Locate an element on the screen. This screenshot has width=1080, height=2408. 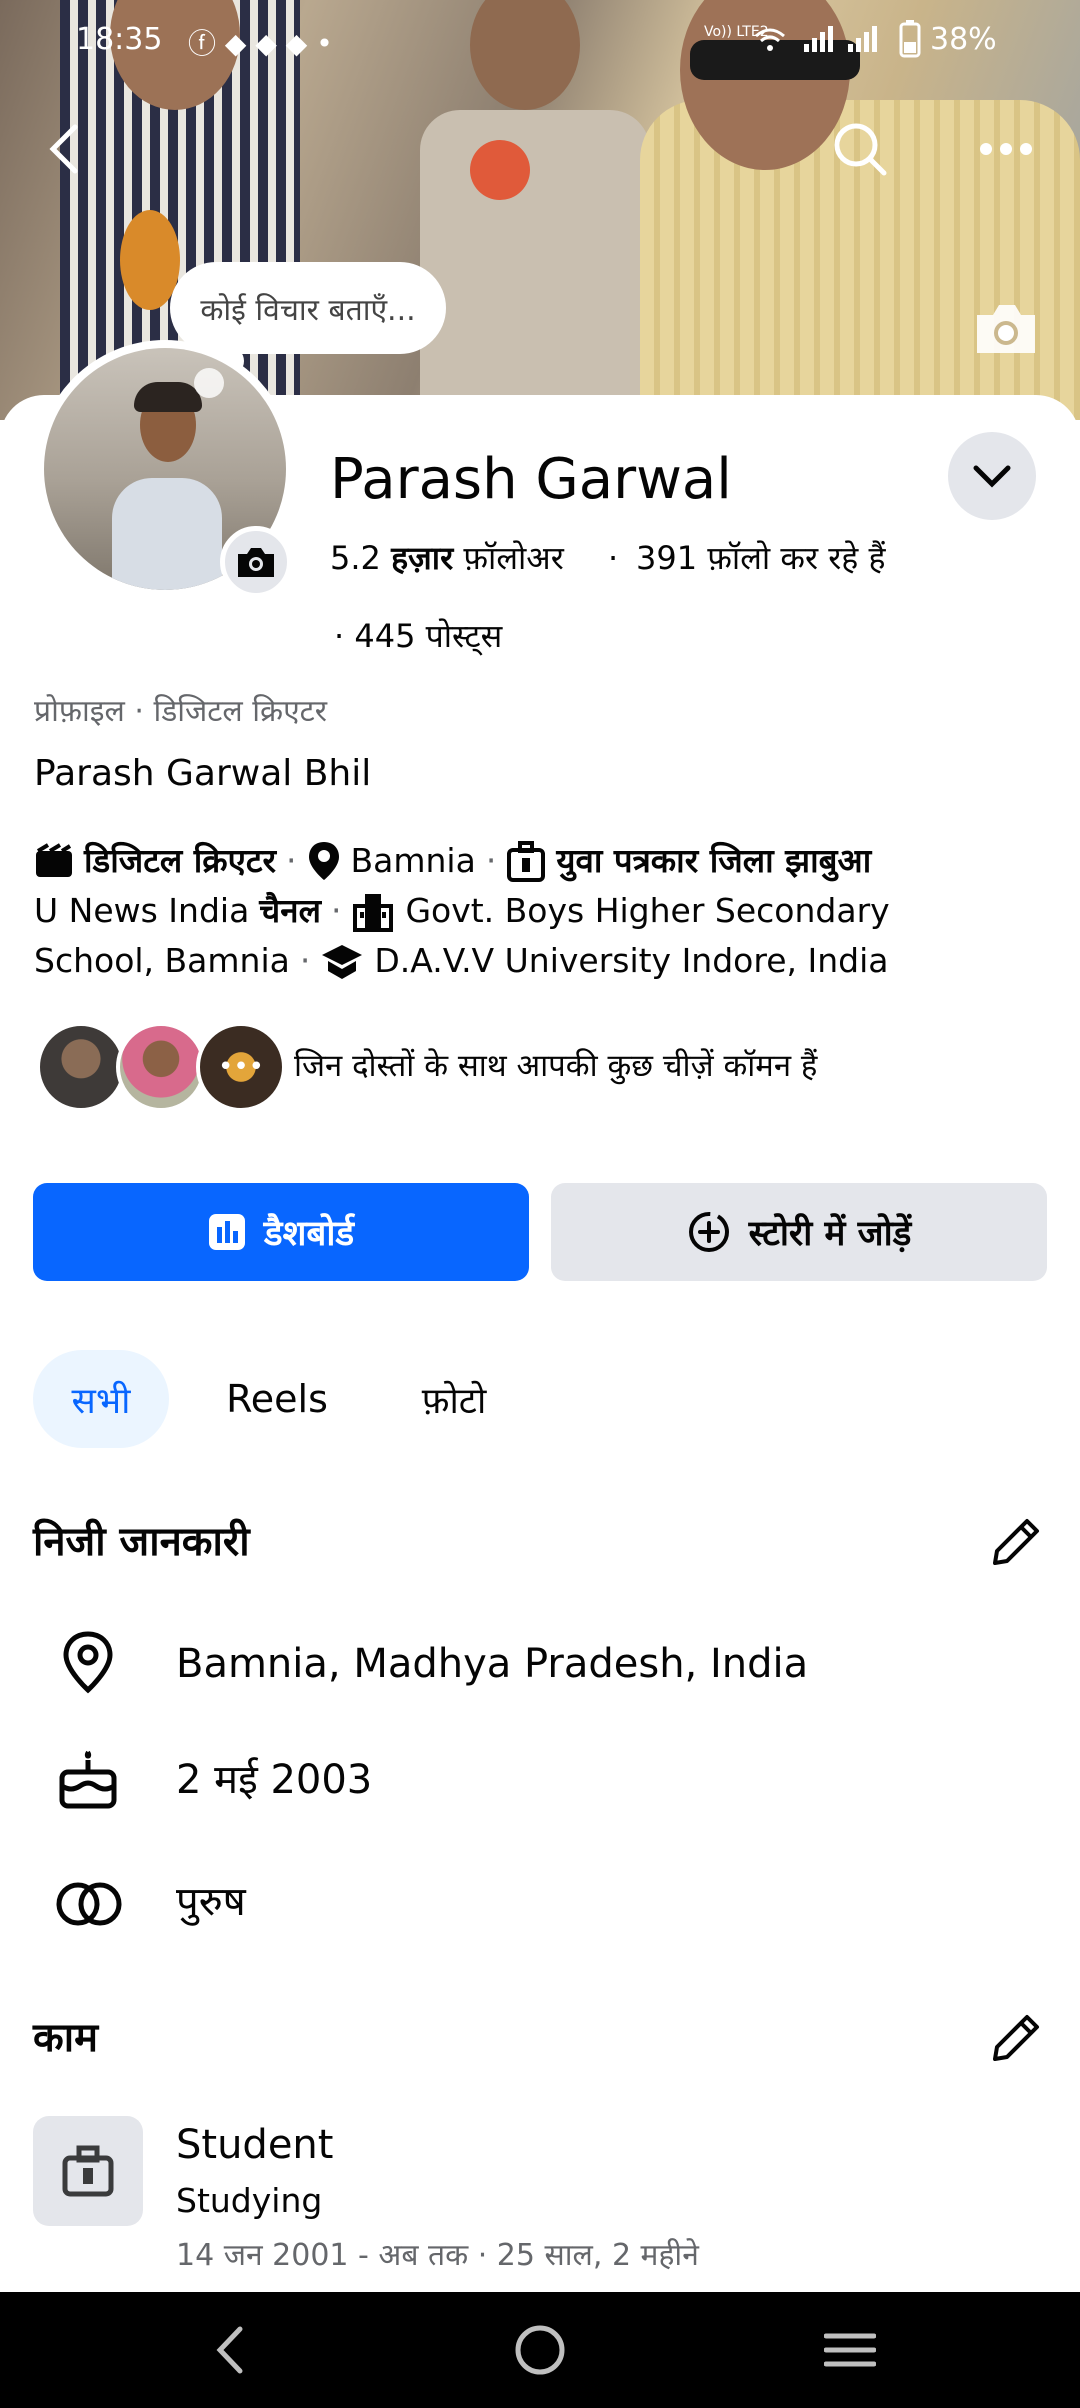
mutual-avatar-more: ••• is located at coordinates (241, 1067).